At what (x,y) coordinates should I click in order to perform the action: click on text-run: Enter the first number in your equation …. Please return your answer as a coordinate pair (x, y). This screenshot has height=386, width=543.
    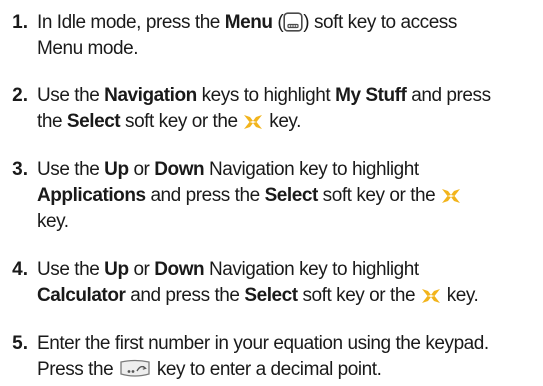
    Looking at the image, I should click on (263, 343).